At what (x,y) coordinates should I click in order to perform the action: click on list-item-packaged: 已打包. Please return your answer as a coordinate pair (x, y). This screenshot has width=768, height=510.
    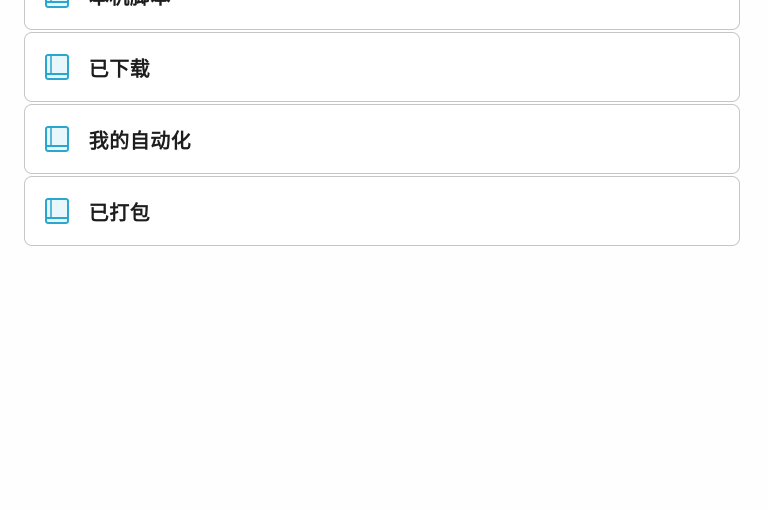
    Looking at the image, I should click on (382, 211).